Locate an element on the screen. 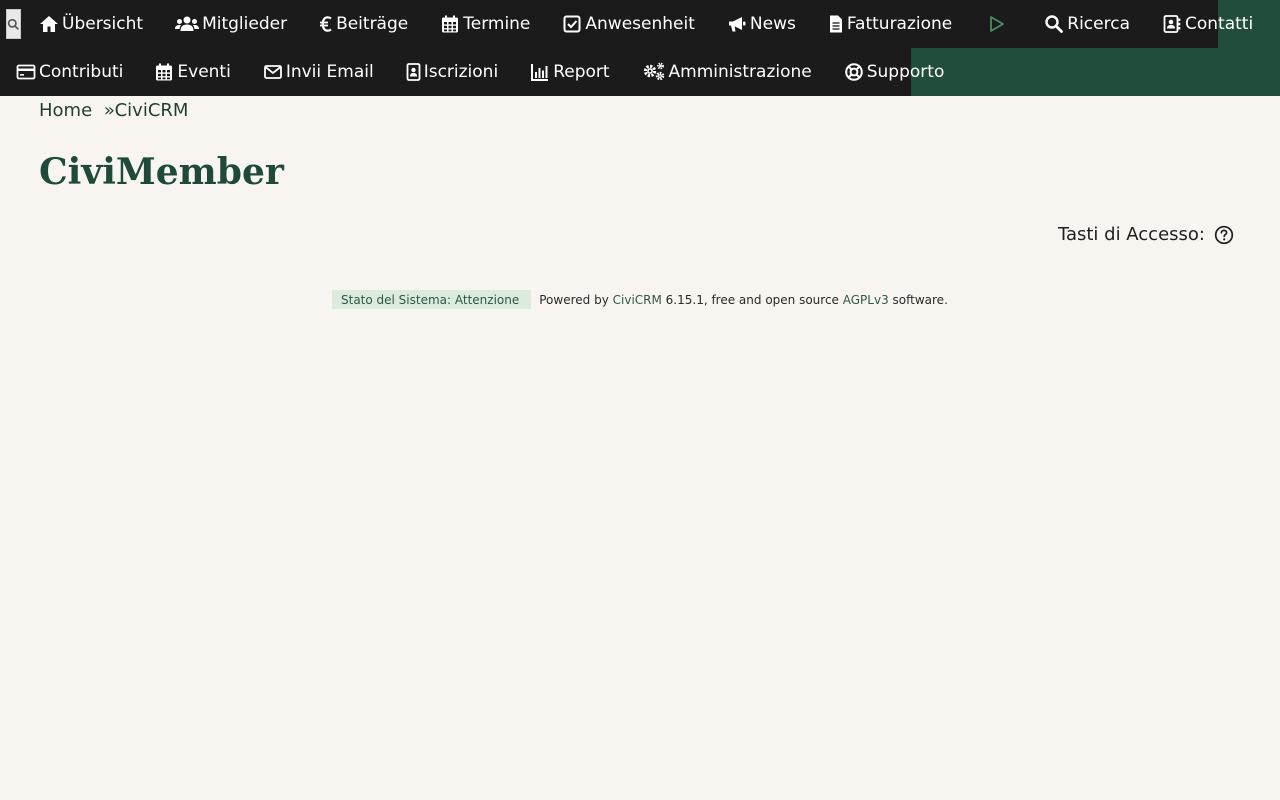 The width and height of the screenshot is (1280, 800). breadcrumb-civicrm-link: CiviCRM is located at coordinates (152, 110).